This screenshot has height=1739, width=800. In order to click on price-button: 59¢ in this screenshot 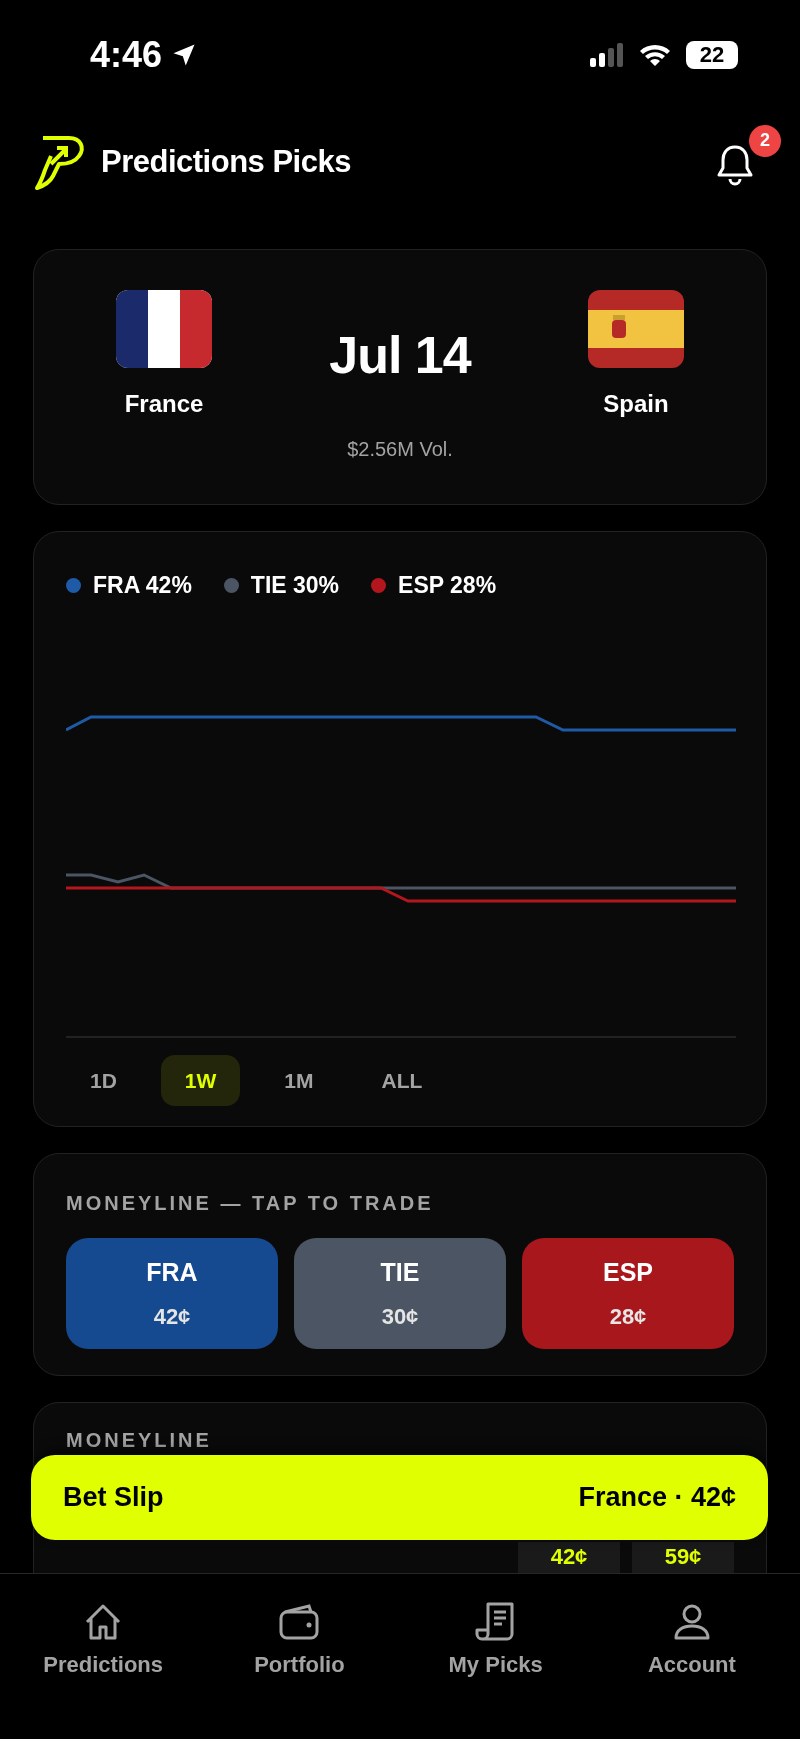, I will do `click(683, 1557)`.